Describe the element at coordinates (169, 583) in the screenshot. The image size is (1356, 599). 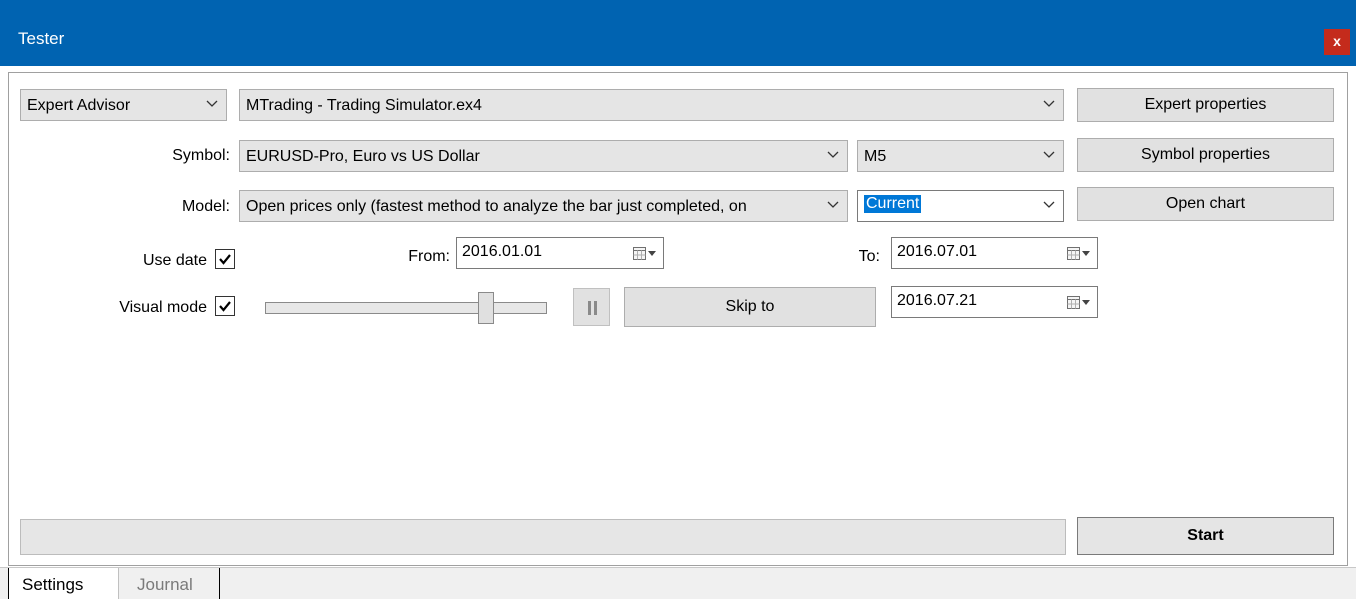
I see `tab-journal: Journal` at that location.